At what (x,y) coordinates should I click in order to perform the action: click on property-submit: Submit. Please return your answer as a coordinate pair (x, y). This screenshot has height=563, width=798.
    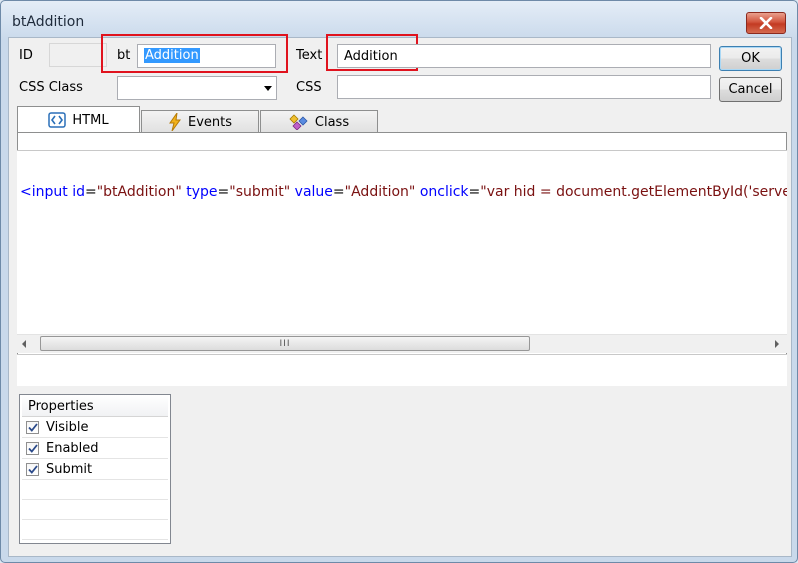
    Looking at the image, I should click on (95, 469).